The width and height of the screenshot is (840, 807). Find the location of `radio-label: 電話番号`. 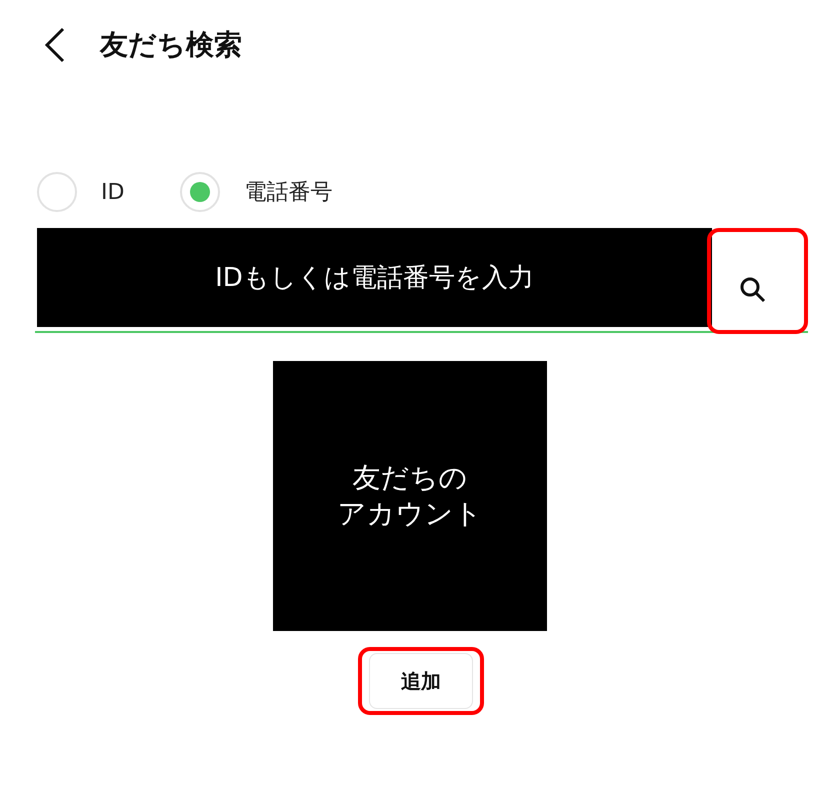

radio-label: 電話番号 is located at coordinates (288, 193).